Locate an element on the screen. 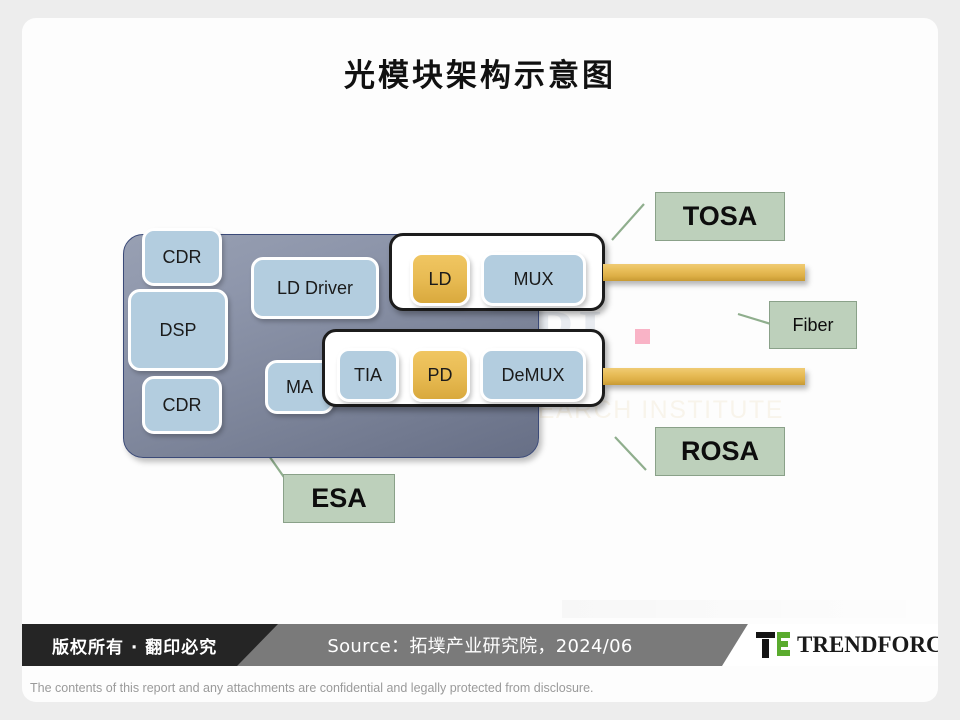 The height and width of the screenshot is (720, 960). chip-label: TIA is located at coordinates (367, 374).